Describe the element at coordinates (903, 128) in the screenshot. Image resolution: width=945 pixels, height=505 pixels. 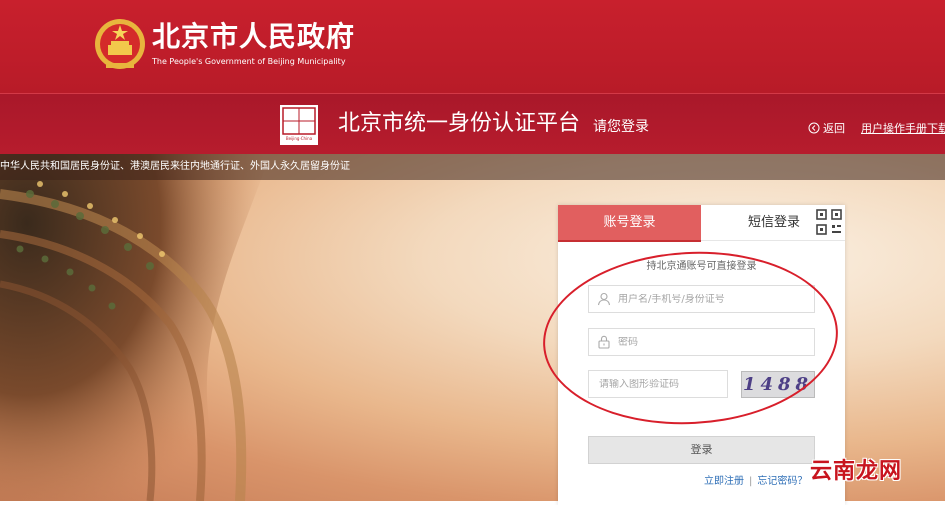
I see `user-manual-download-link: 用户操作手册下载` at that location.